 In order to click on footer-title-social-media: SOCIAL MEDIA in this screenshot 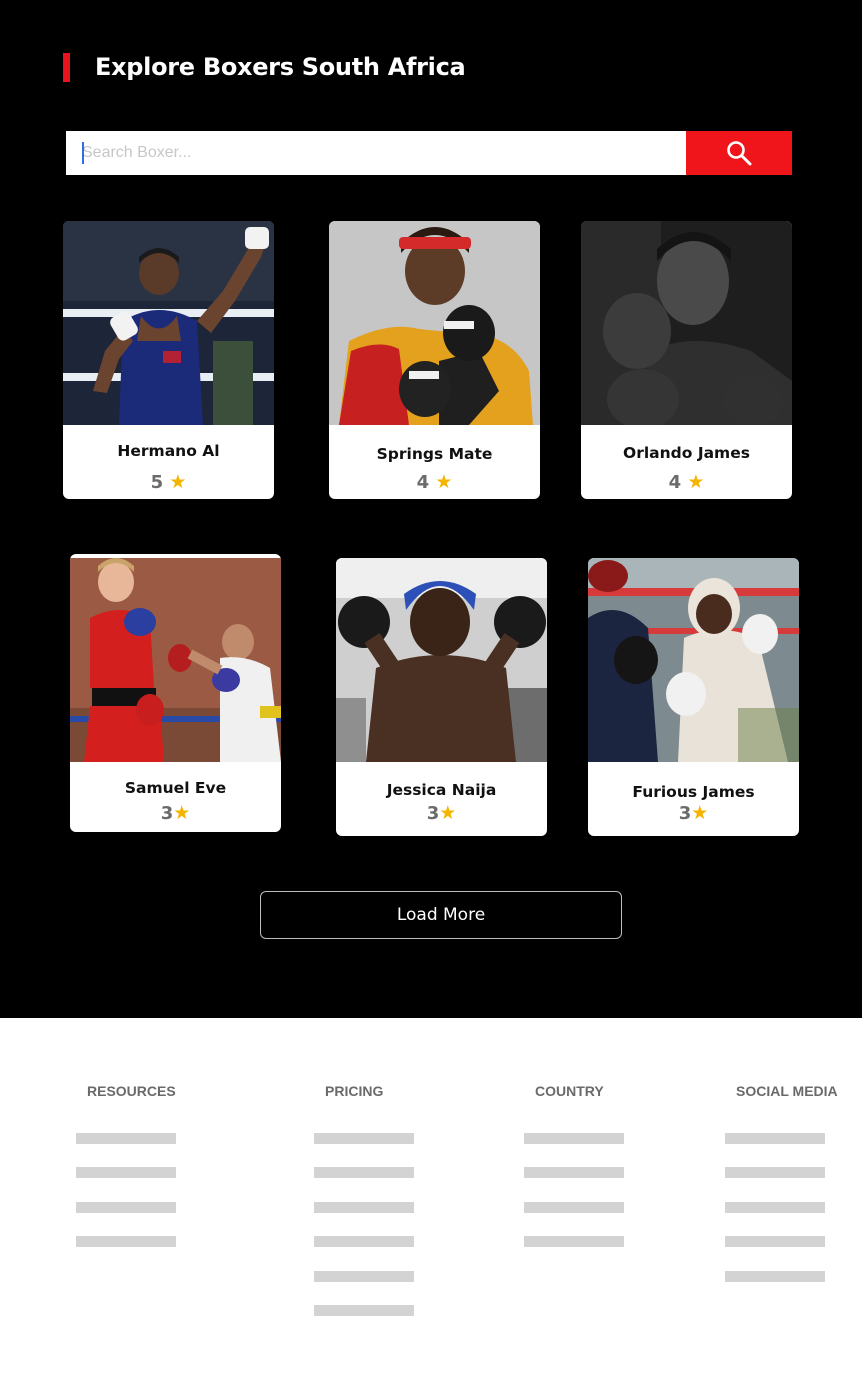, I will do `click(787, 1091)`.